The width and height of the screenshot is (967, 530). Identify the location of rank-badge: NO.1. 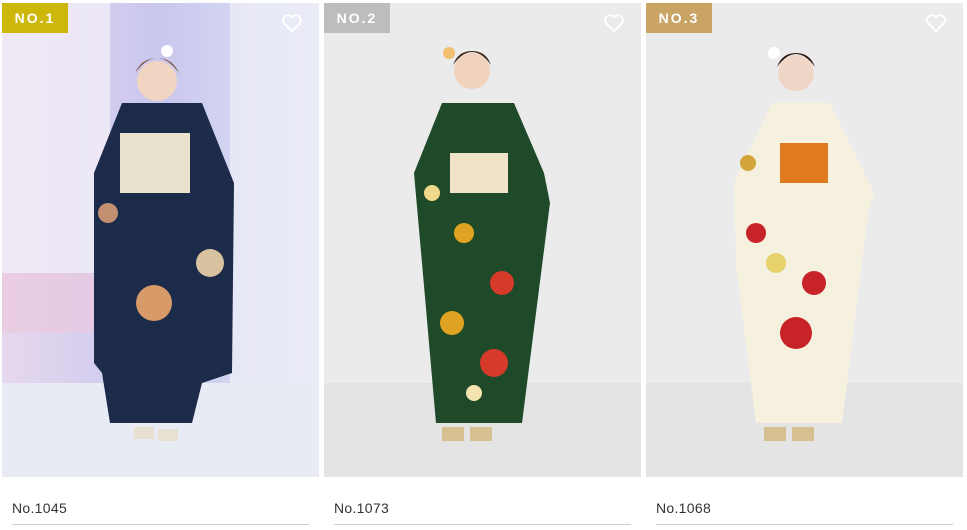
(35, 18).